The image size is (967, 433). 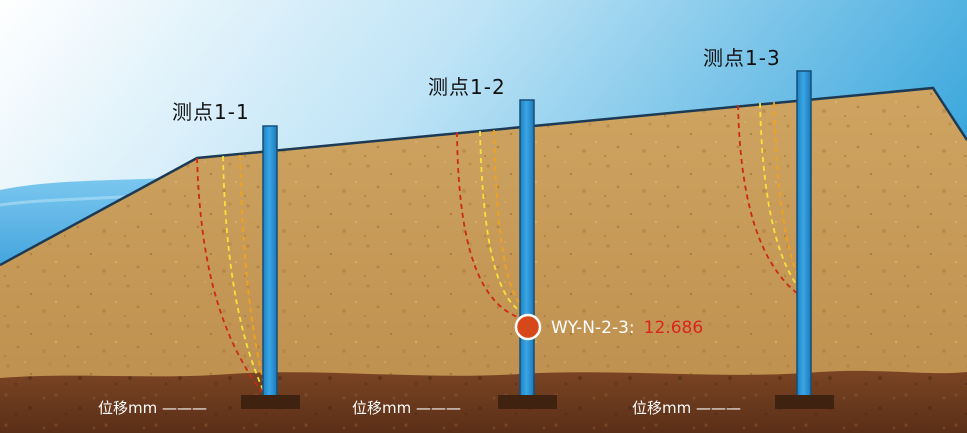 I want to click on displacement-label-1: 位移mm ———, so click(x=152, y=408).